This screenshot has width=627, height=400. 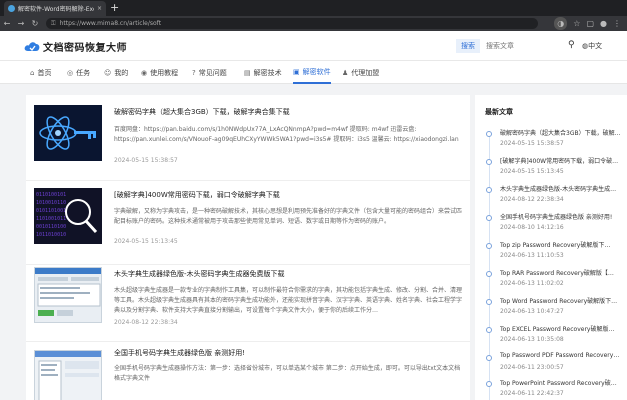 I want to click on nav-item-software: ▣ 解密软件, so click(x=312, y=72).